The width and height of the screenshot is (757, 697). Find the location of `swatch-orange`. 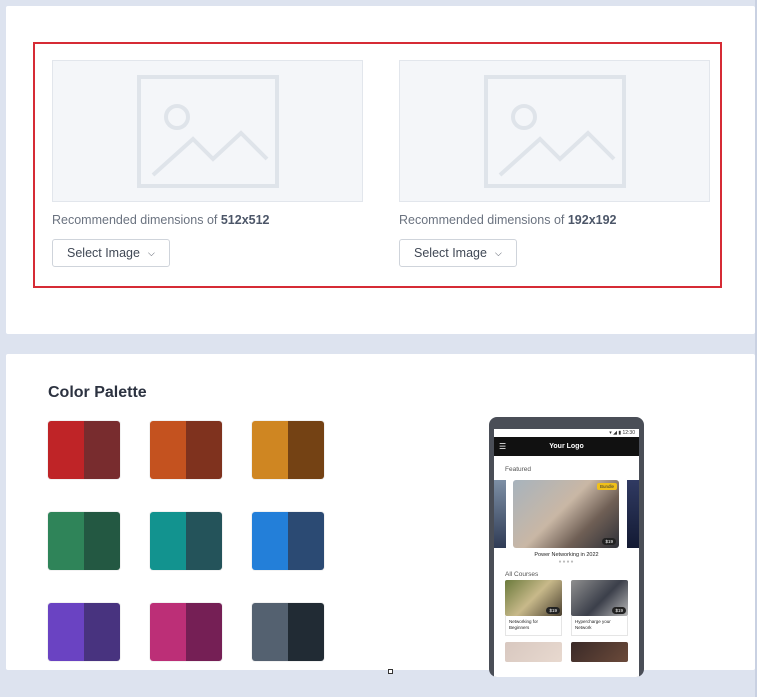

swatch-orange is located at coordinates (186, 450).